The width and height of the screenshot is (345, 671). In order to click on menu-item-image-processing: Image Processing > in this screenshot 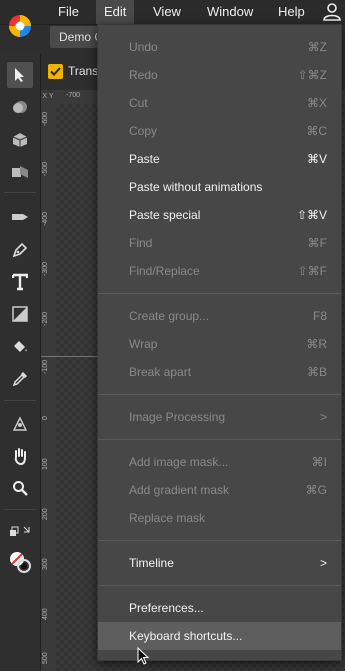, I will do `click(219, 417)`.